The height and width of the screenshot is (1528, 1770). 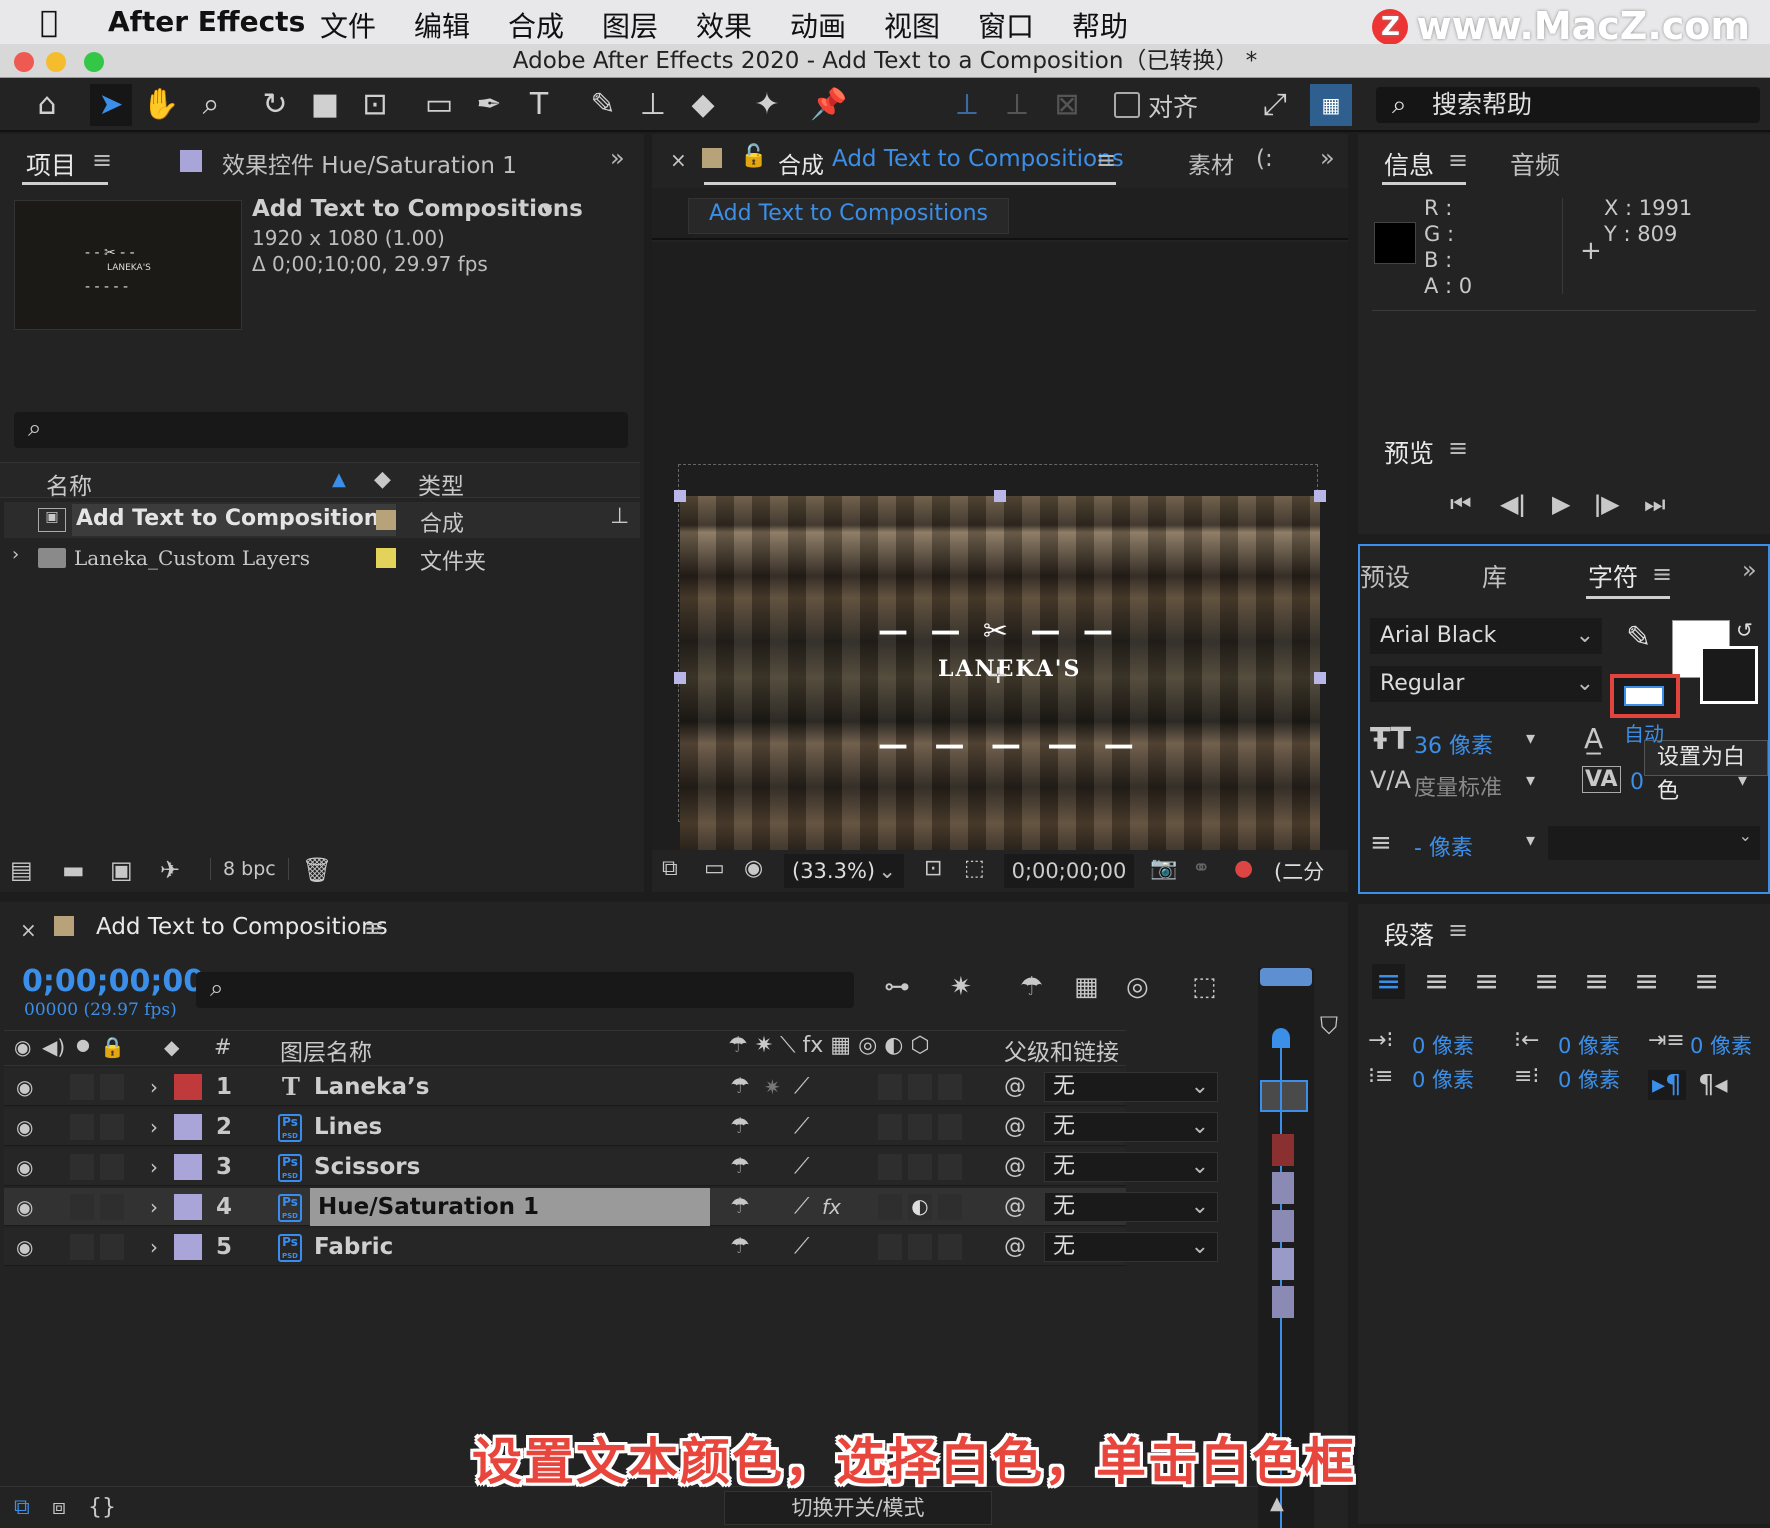 What do you see at coordinates (317, 870) in the screenshot?
I see `trash-icon: 🗑` at bounding box center [317, 870].